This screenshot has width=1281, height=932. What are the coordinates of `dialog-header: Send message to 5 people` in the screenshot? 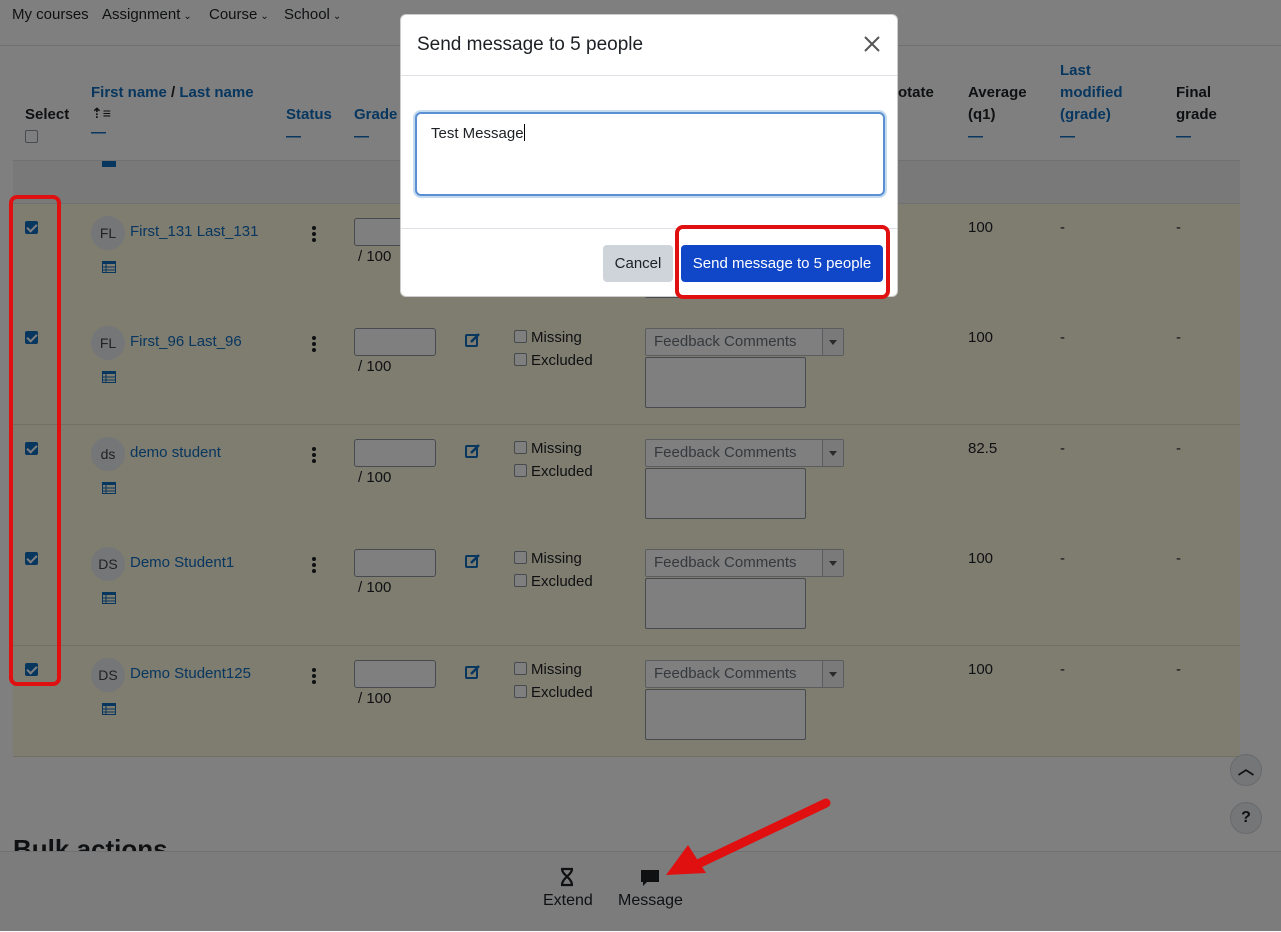 It's located at (649, 45).